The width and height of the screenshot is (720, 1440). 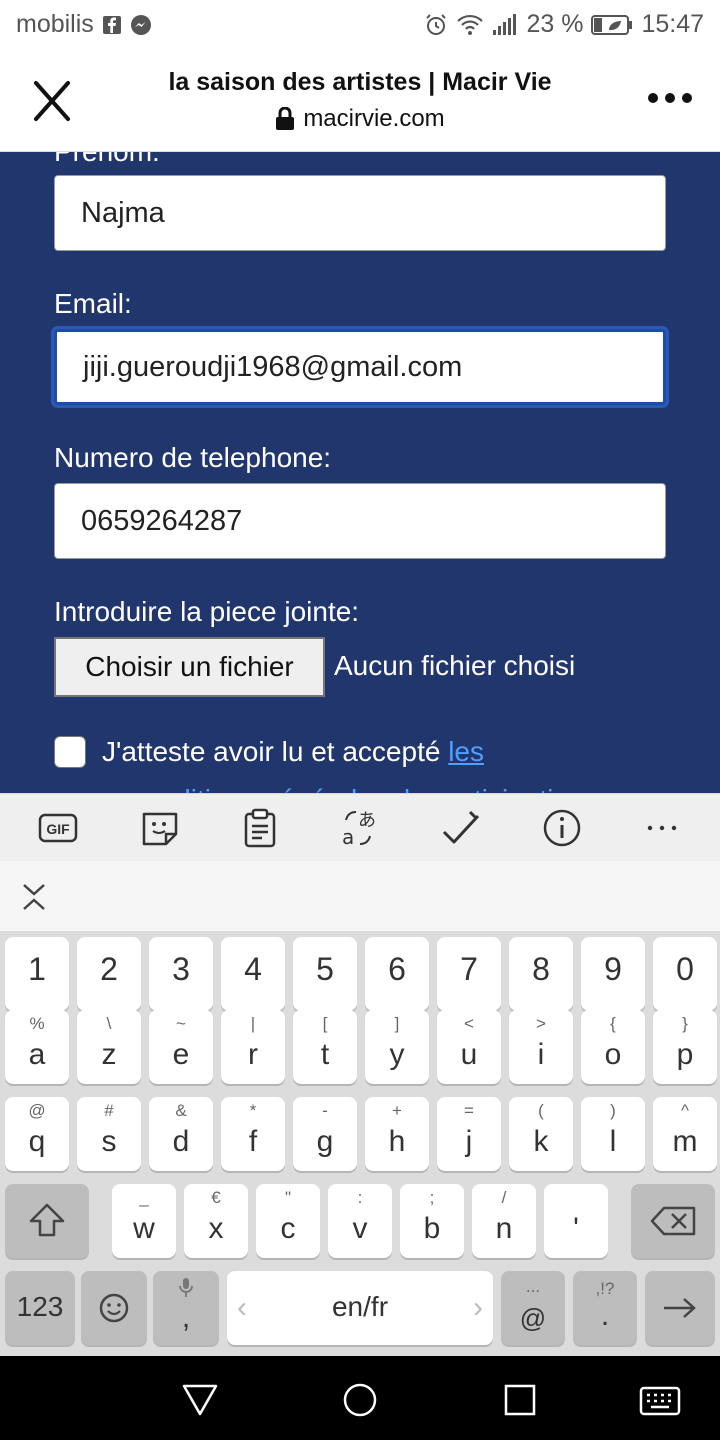 I want to click on enter-key, so click(x=680, y=1308).